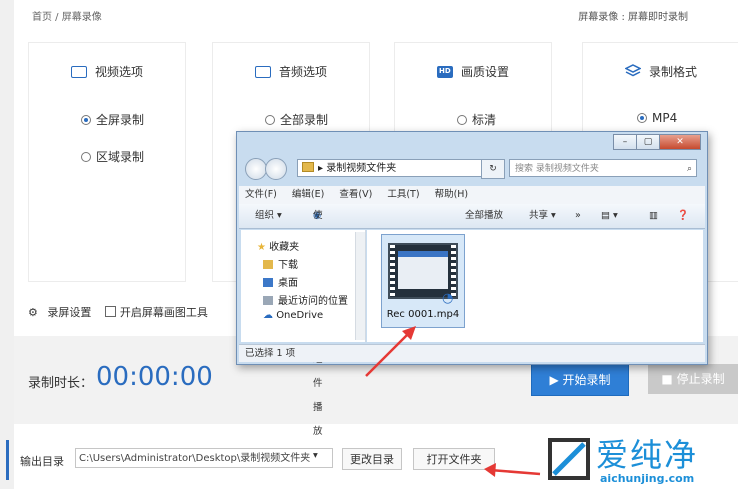  I want to click on watermark-url: aichunjing.com, so click(647, 478).